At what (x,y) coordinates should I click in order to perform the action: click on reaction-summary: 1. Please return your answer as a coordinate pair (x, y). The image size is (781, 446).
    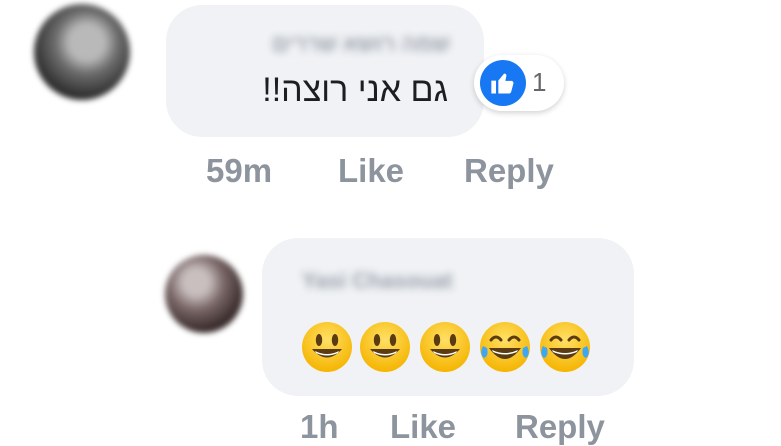
    Looking at the image, I should click on (519, 83).